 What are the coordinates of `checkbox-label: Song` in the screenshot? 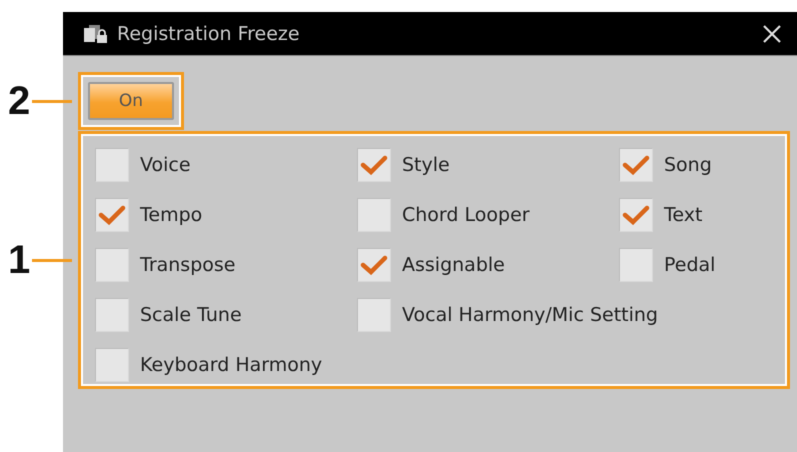 It's located at (688, 165).